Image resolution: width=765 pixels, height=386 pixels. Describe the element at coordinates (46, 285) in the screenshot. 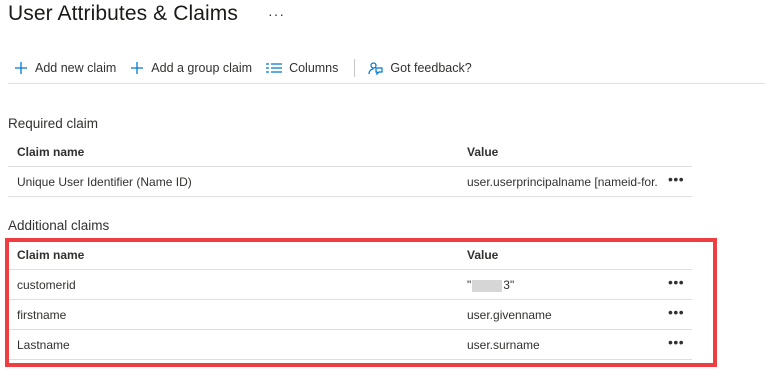

I see `claim-name: customerid` at that location.